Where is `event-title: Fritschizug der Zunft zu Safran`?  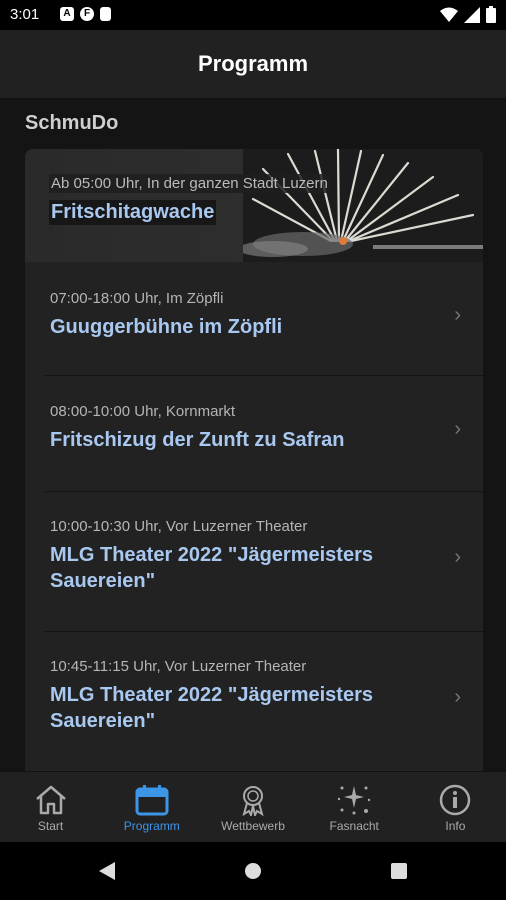 event-title: Fritschizug der Zunft zu Safran is located at coordinates (197, 440).